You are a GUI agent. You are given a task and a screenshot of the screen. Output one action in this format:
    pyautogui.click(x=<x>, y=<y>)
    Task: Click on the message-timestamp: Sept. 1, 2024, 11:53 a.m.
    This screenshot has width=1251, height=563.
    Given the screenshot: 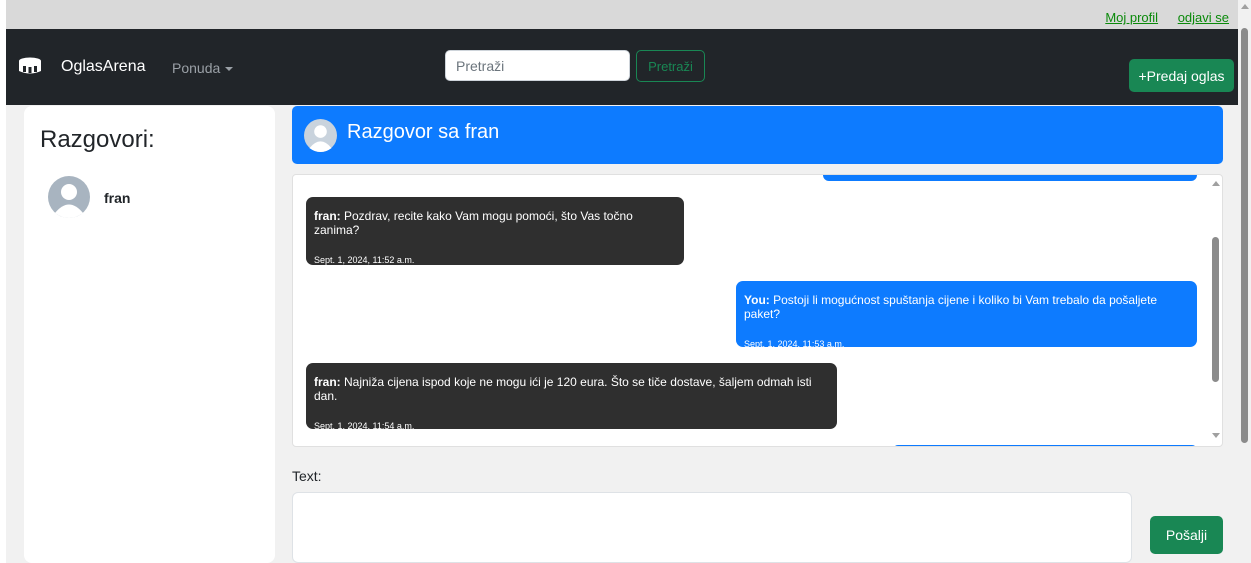 What is the action you would take?
    pyautogui.click(x=794, y=344)
    